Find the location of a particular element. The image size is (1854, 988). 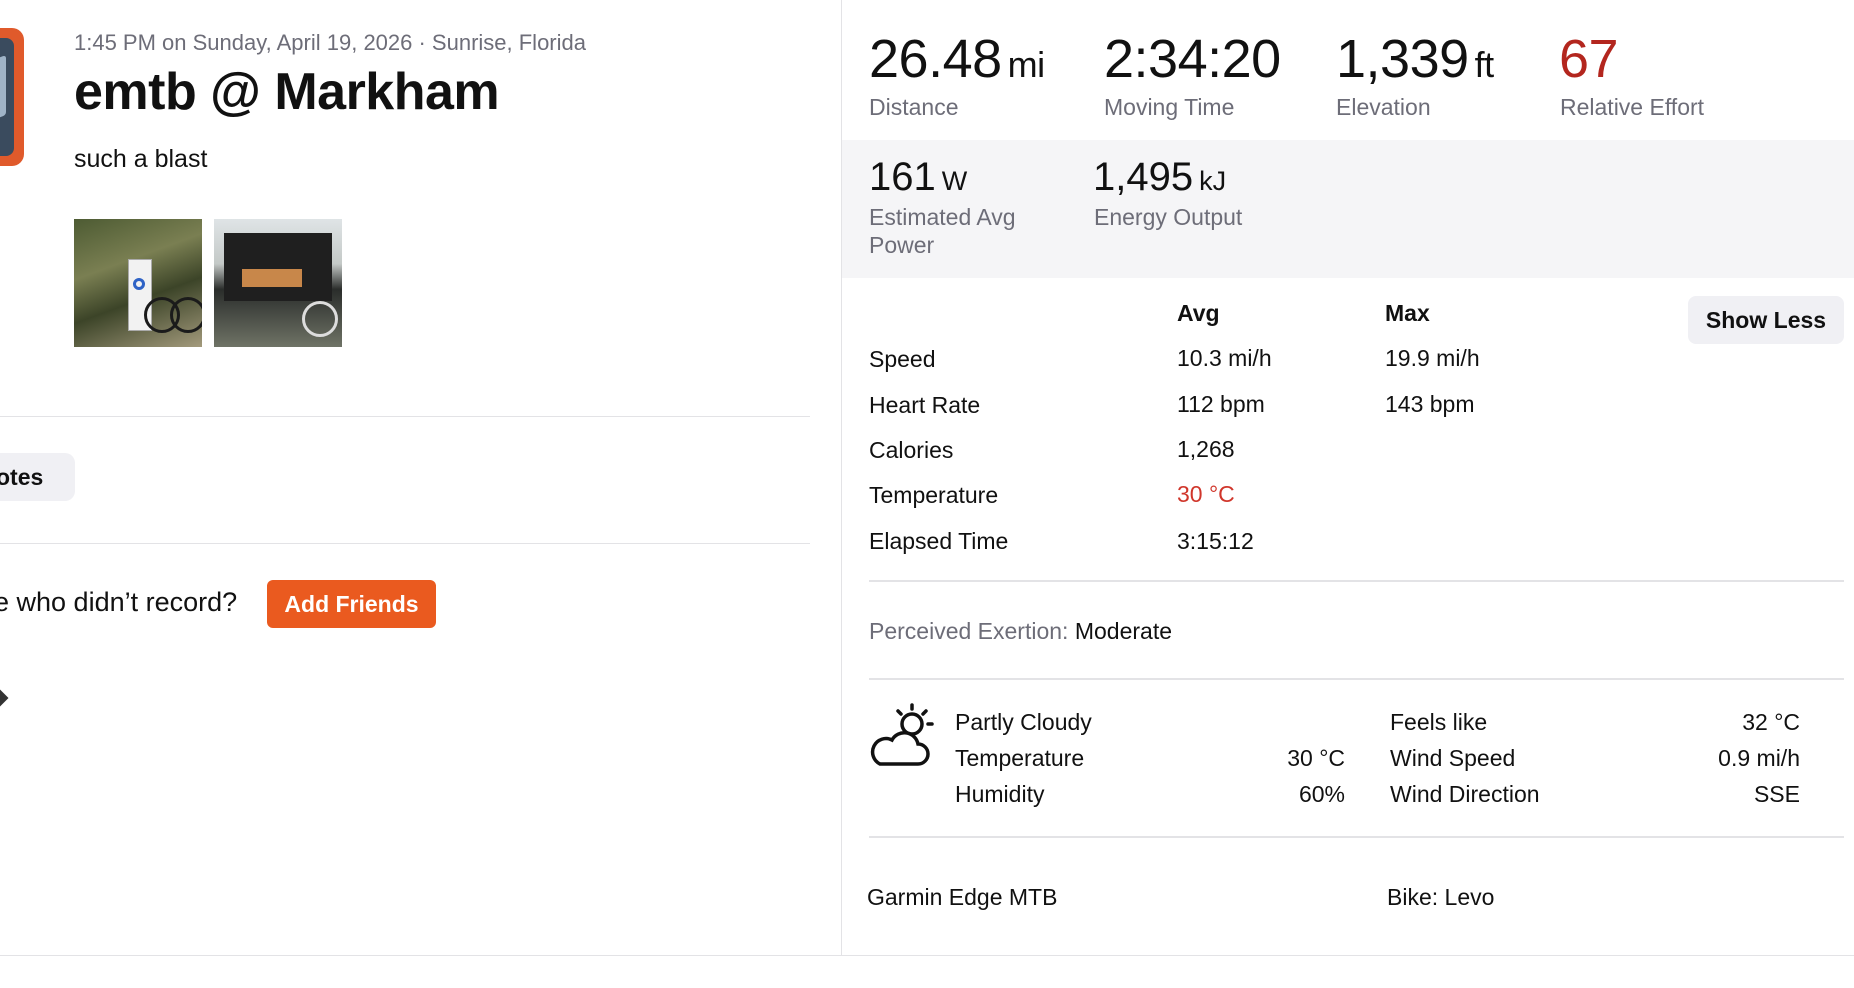

humidity-value: 60% is located at coordinates (1321, 794).